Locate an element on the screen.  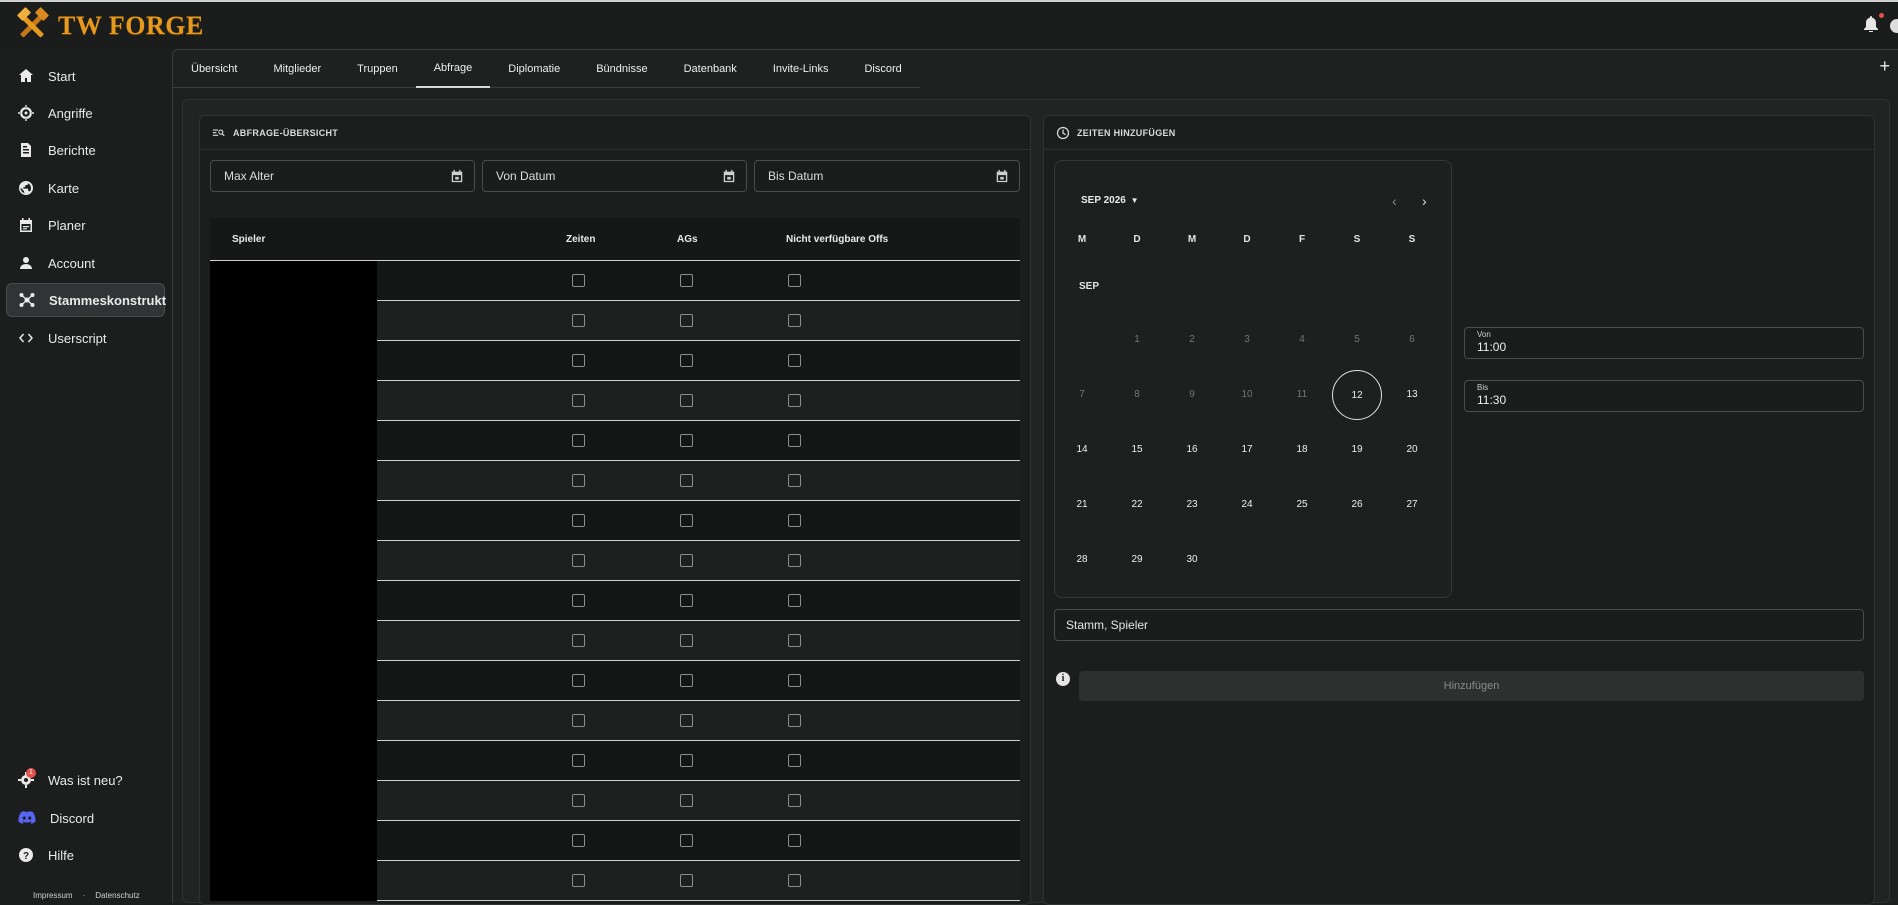
sidebar-item-berichte: Berichte is located at coordinates (85, 150).